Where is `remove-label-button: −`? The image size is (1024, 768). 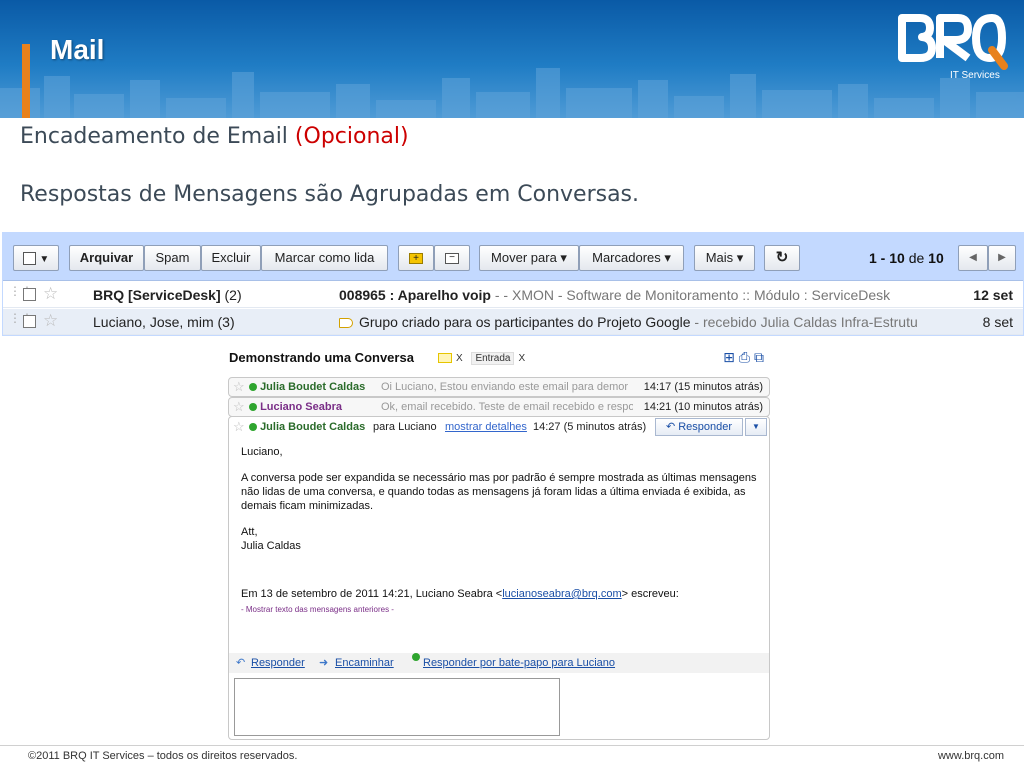
remove-label-button: − is located at coordinates (452, 258).